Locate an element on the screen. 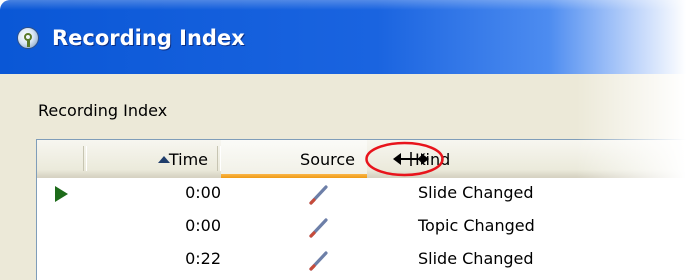  column-header-source-label: Source is located at coordinates (327, 159).